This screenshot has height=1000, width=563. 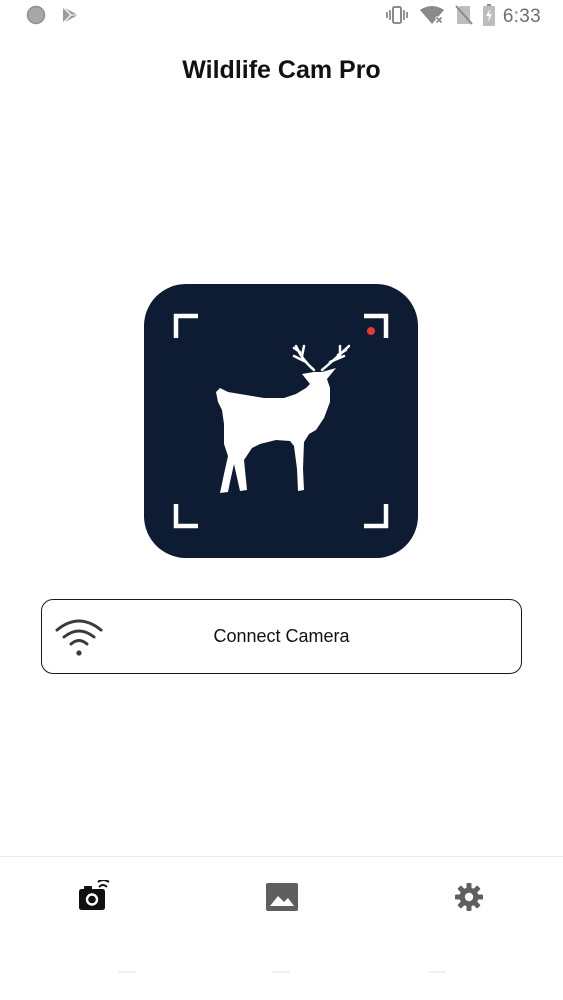 I want to click on nav-settings, so click(x=469, y=899).